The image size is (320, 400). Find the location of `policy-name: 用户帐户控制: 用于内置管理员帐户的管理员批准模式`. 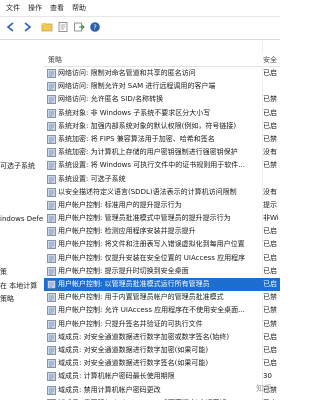

policy-name: 用户帐户控制: 用于内置管理员帐户的管理员批准模式 is located at coordinates (141, 297).